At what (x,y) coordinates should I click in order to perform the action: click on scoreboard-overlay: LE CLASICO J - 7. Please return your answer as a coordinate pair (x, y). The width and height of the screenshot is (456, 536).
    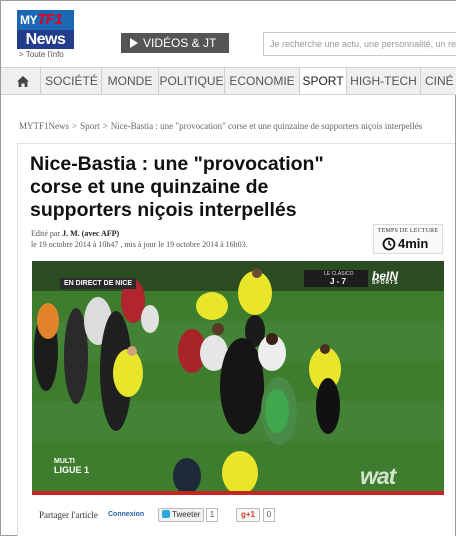
    Looking at the image, I should click on (336, 278).